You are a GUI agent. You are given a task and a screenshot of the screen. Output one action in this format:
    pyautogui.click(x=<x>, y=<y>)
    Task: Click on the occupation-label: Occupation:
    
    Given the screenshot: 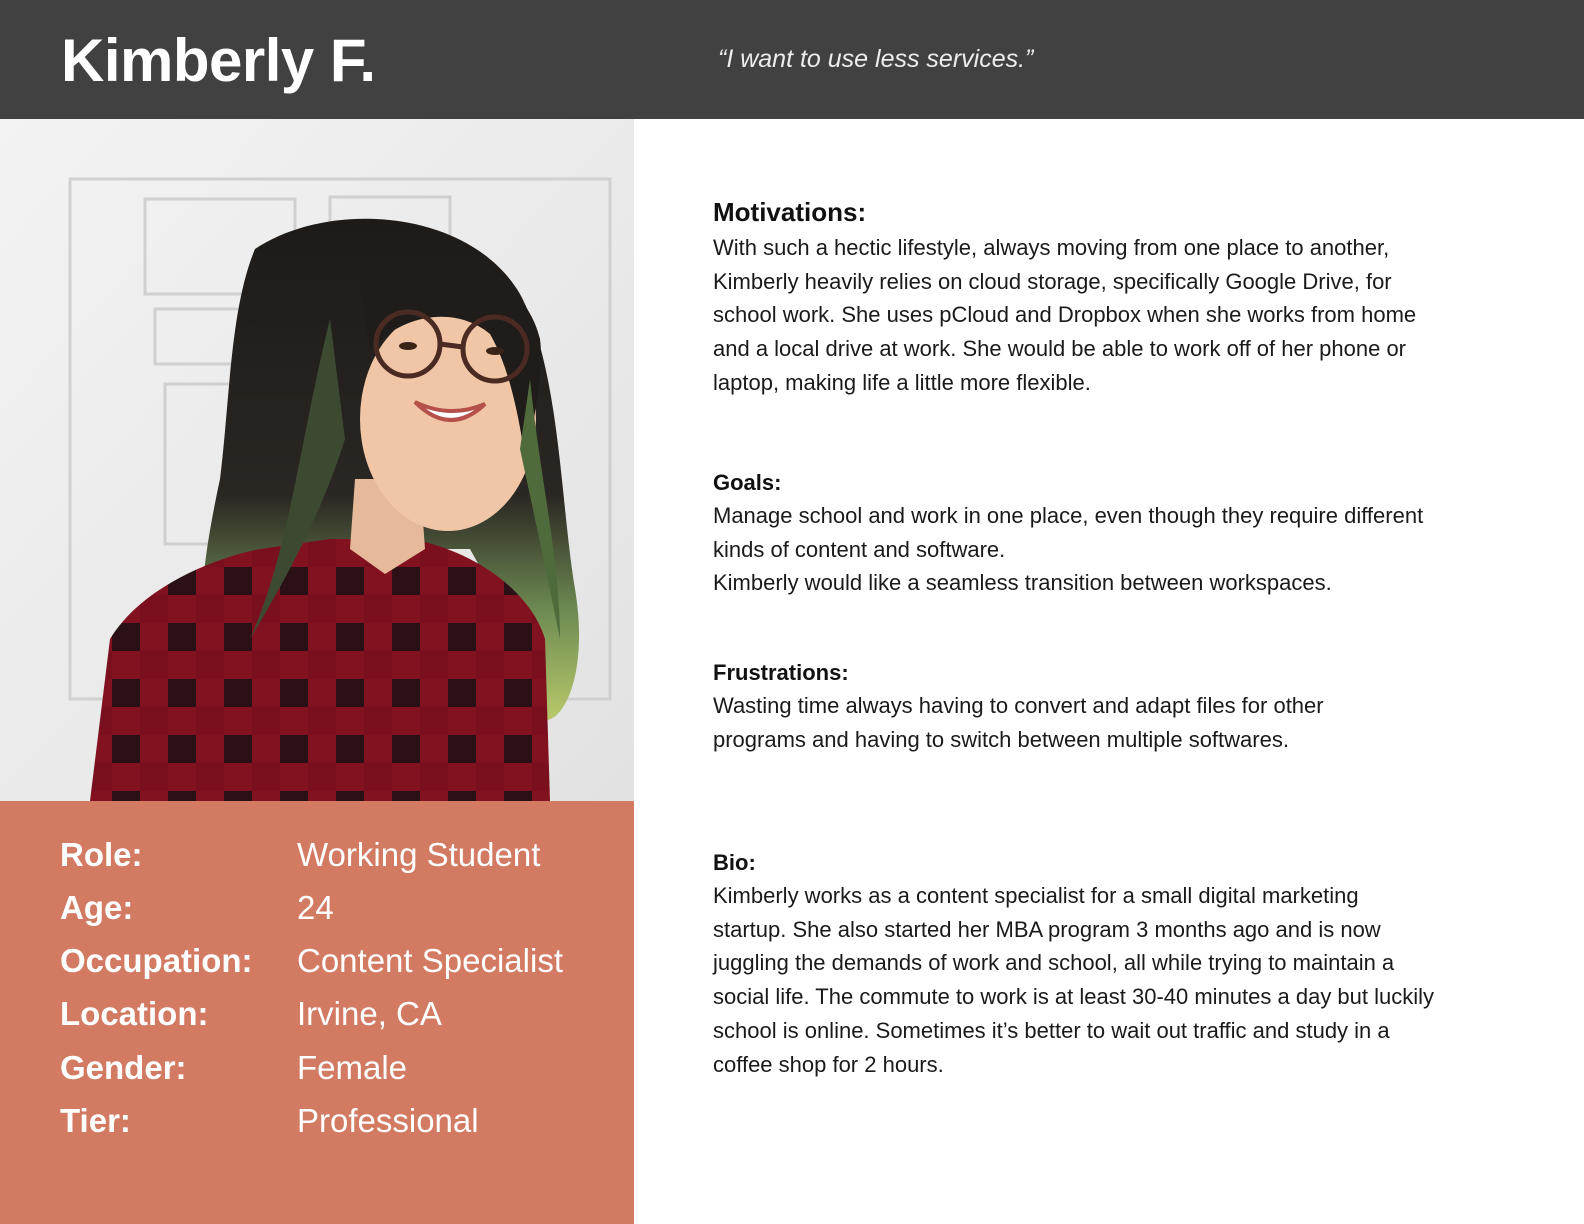 What is the action you would take?
    pyautogui.click(x=156, y=960)
    